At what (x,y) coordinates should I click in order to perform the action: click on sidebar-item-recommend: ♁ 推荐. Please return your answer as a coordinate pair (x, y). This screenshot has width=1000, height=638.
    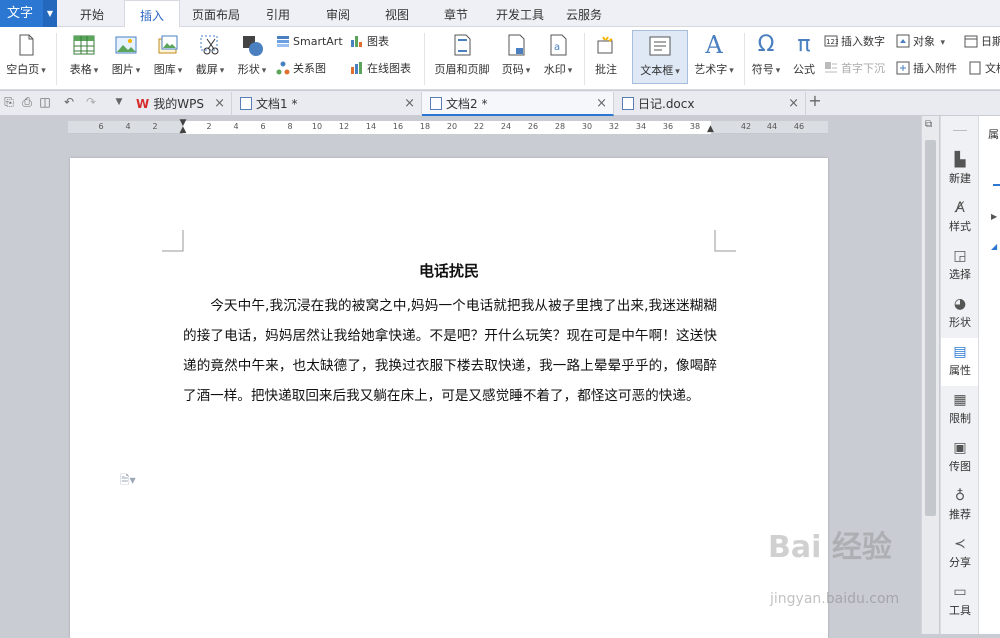
    Looking at the image, I should click on (960, 505).